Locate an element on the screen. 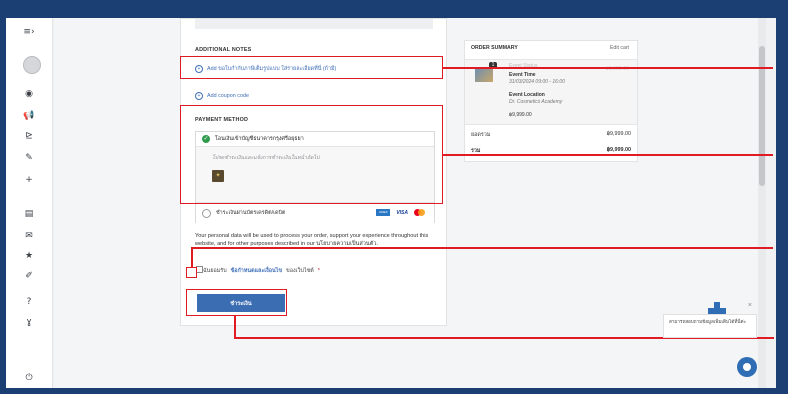 This screenshot has width=788, height=394. help-popup-text: สามารถสอบถามข้อมูลเพิ่มเติมได้ที่นี่ค่ะ is located at coordinates (708, 321).